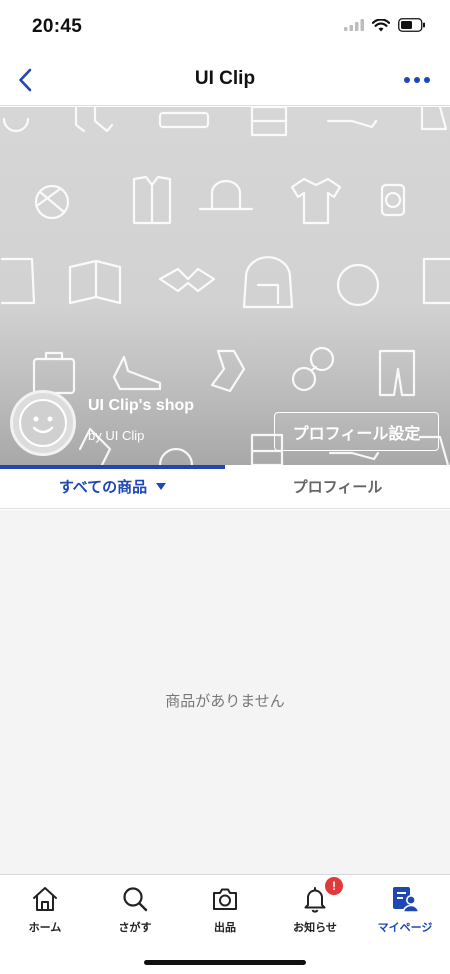 The image size is (450, 974). I want to click on page-title: UI Clip, so click(225, 78).